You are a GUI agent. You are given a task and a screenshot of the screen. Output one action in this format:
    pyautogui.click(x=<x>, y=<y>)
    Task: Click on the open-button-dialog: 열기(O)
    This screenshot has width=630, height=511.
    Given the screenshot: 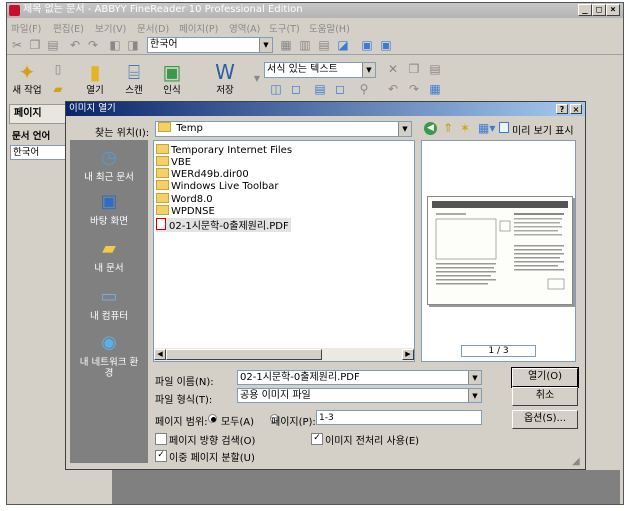 What is the action you would take?
    pyautogui.click(x=545, y=377)
    